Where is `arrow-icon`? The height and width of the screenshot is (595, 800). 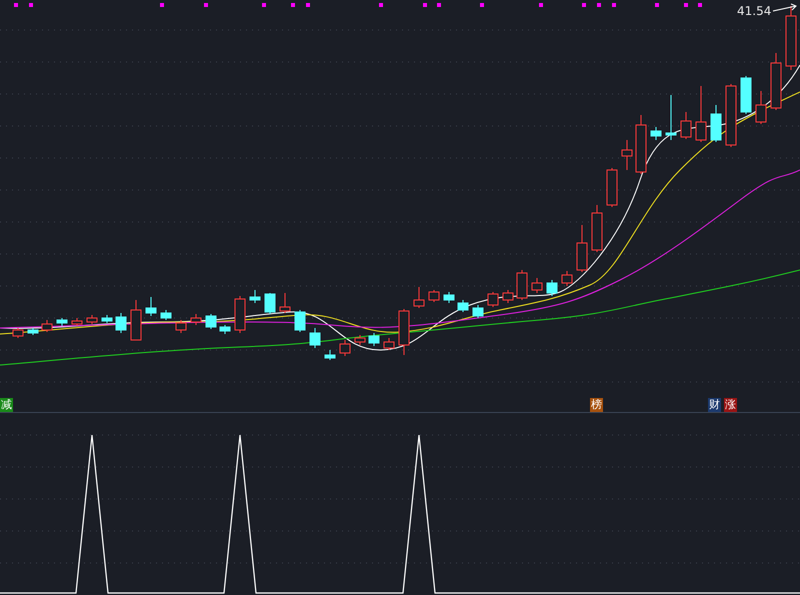
arrow-icon is located at coordinates (785, 8).